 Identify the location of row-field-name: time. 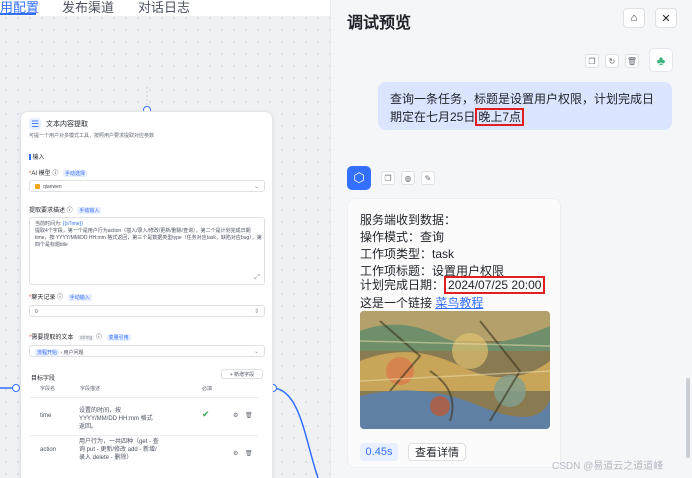
(46, 416).